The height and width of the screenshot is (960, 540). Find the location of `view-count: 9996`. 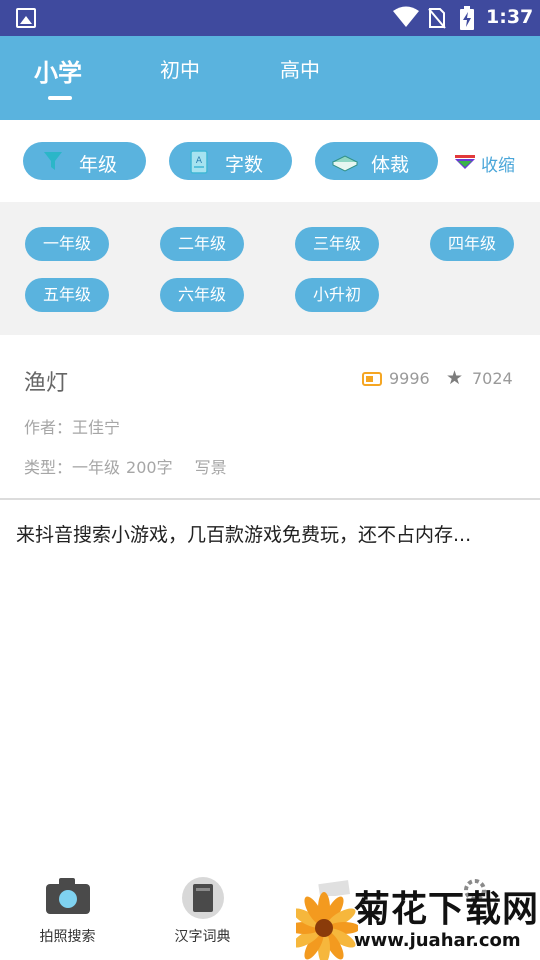

view-count: 9996 is located at coordinates (409, 378).